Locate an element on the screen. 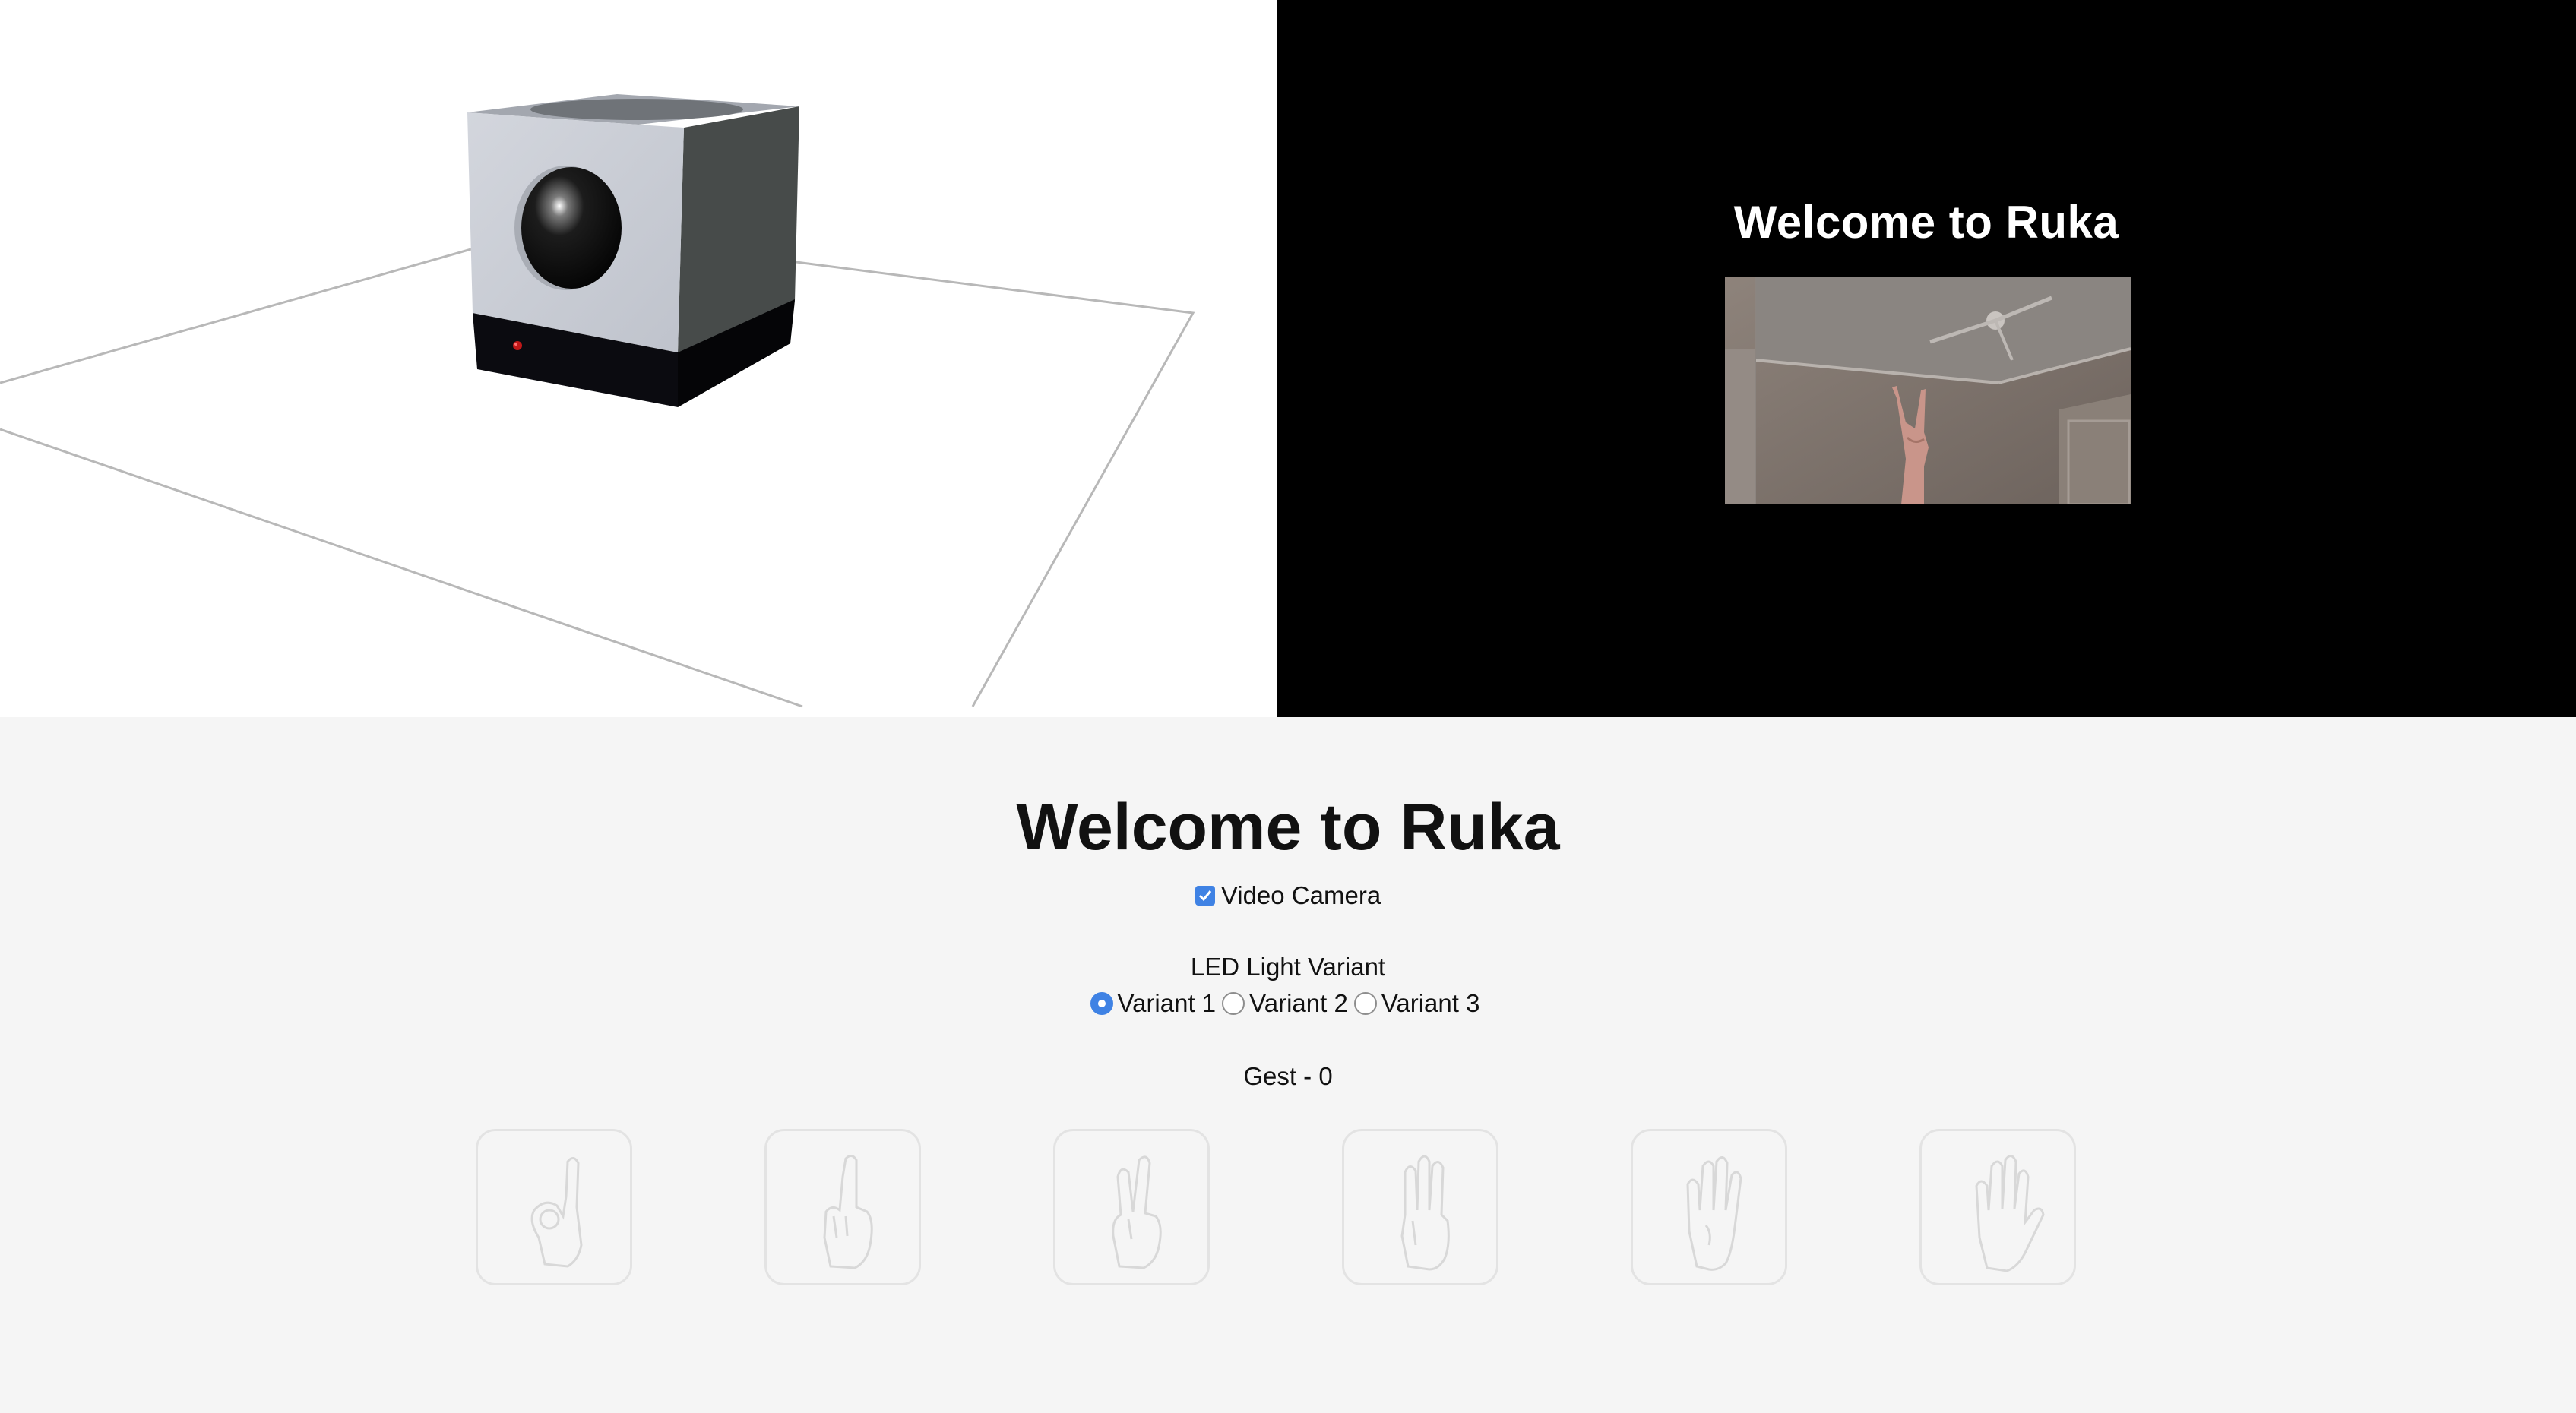 This screenshot has height=1413, width=2576. led-variant-2: Variant 2 is located at coordinates (1285, 1003).